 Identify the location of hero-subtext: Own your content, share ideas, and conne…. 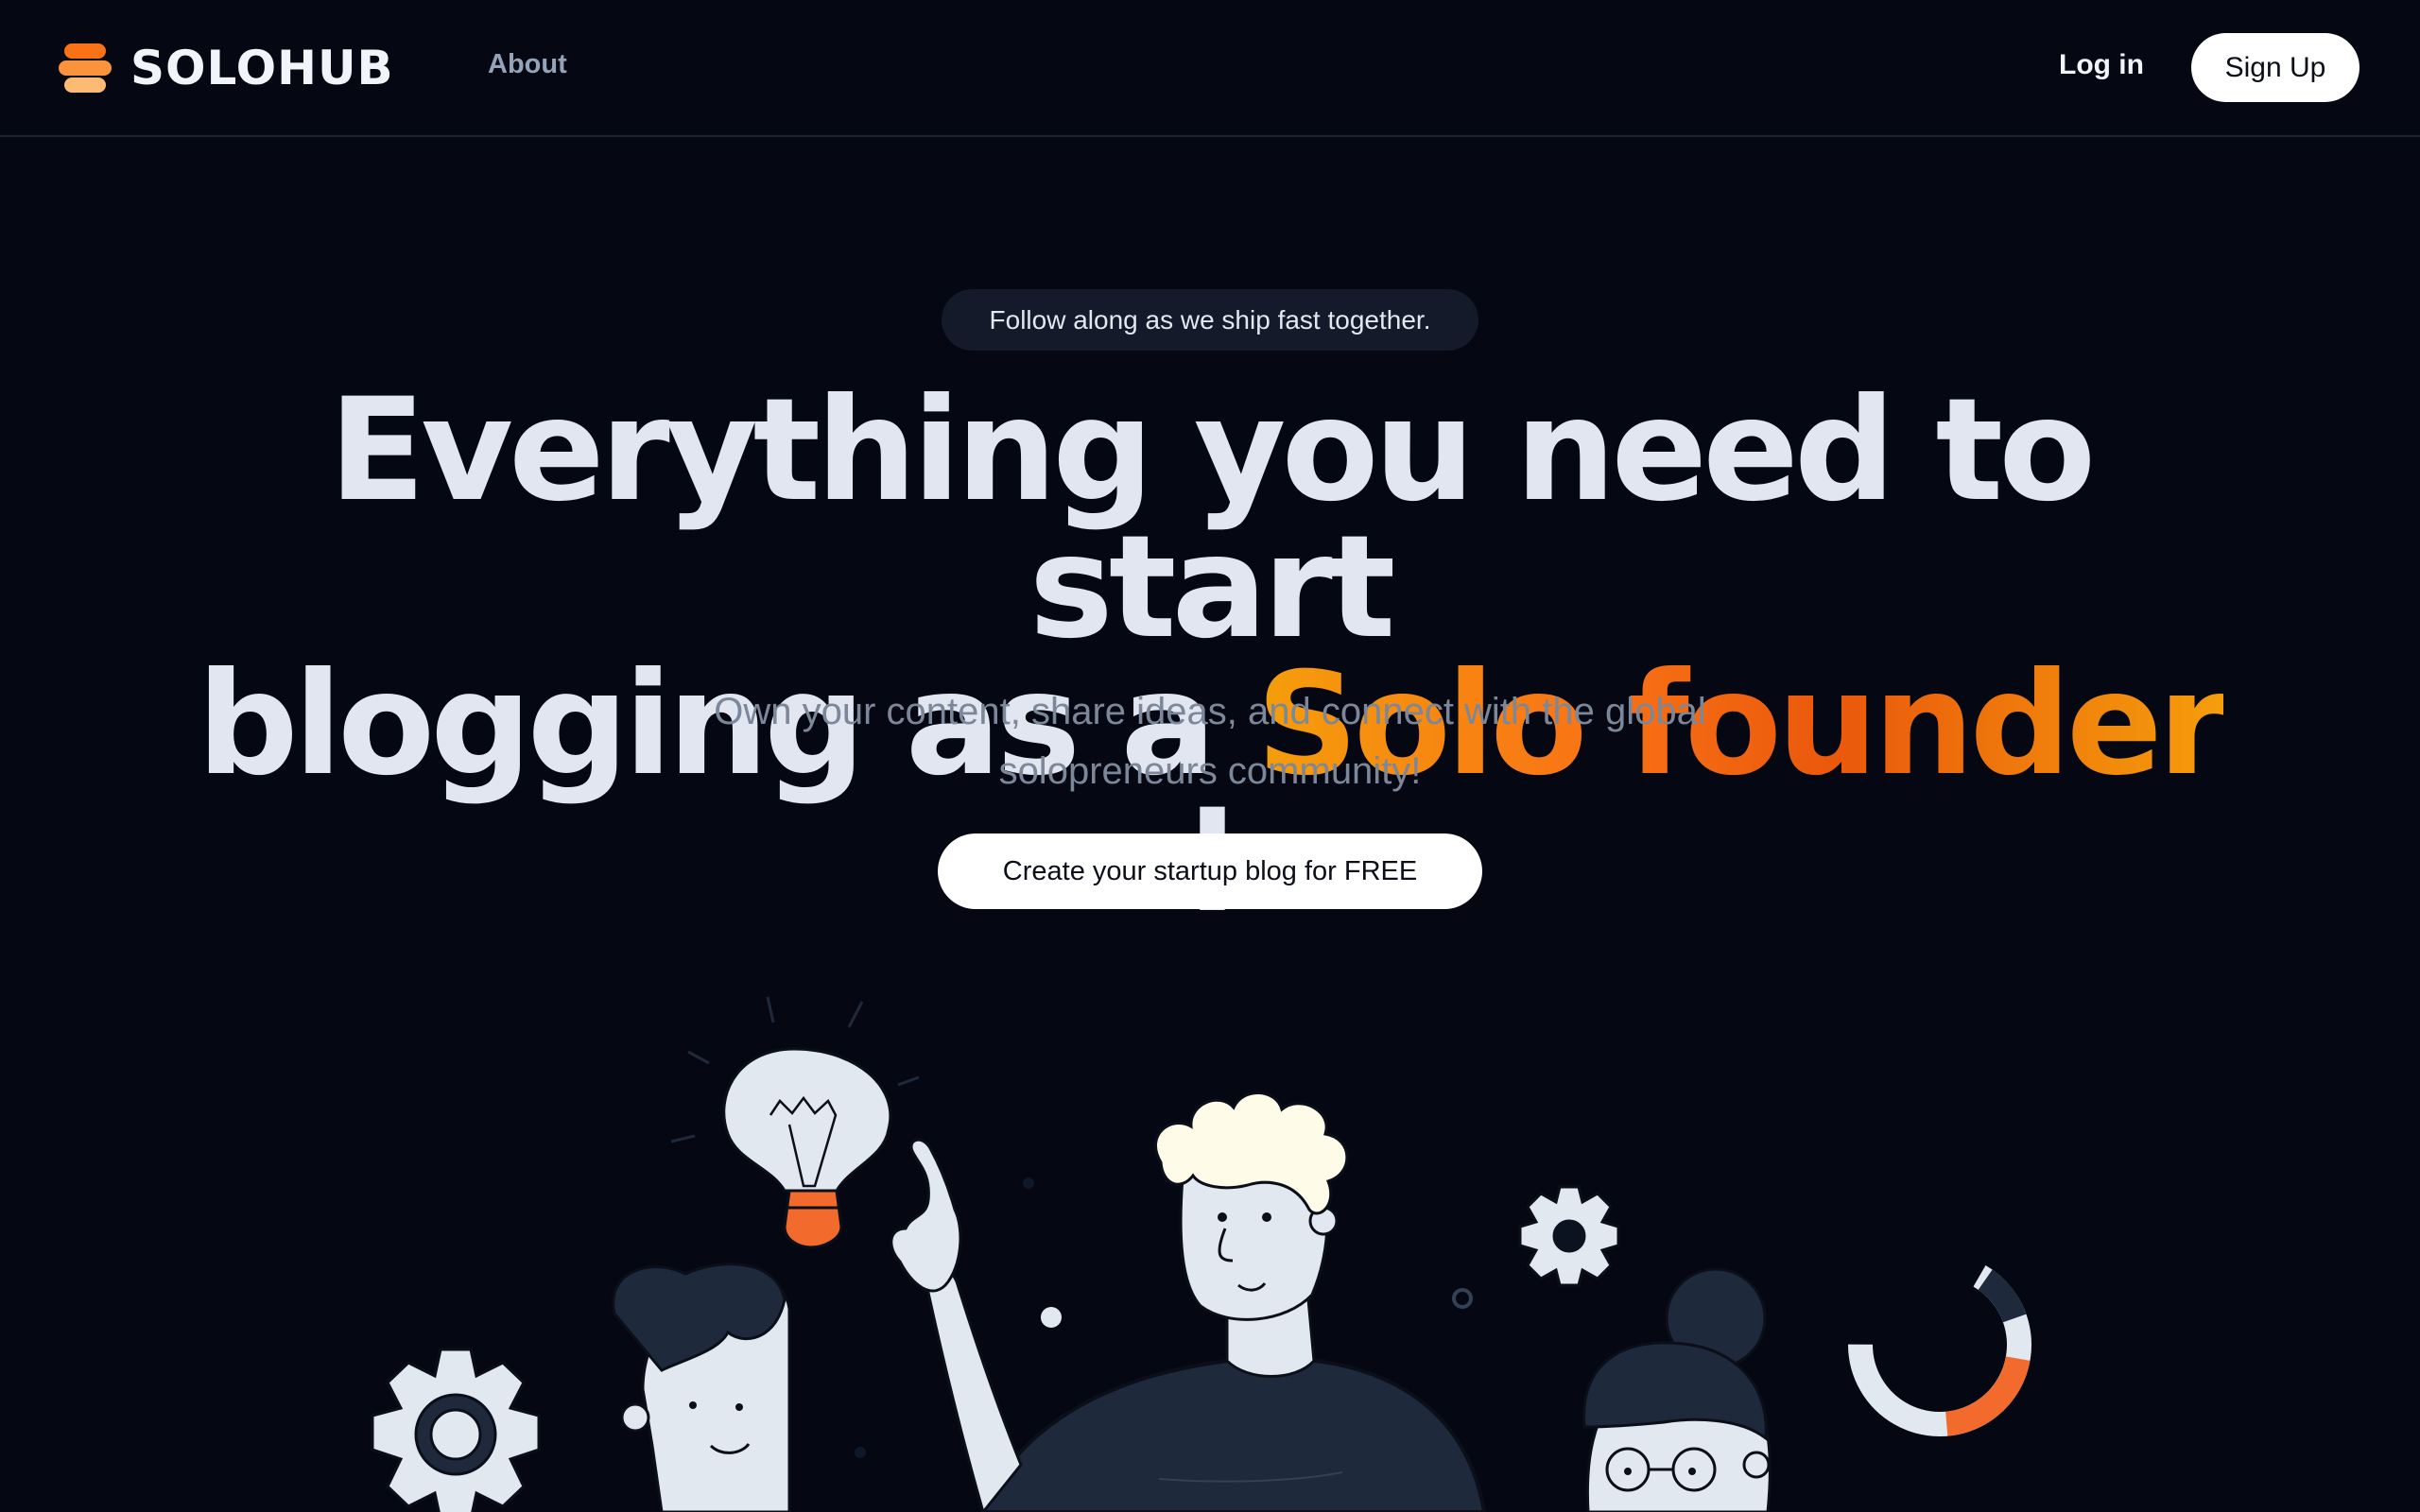
(1210, 741).